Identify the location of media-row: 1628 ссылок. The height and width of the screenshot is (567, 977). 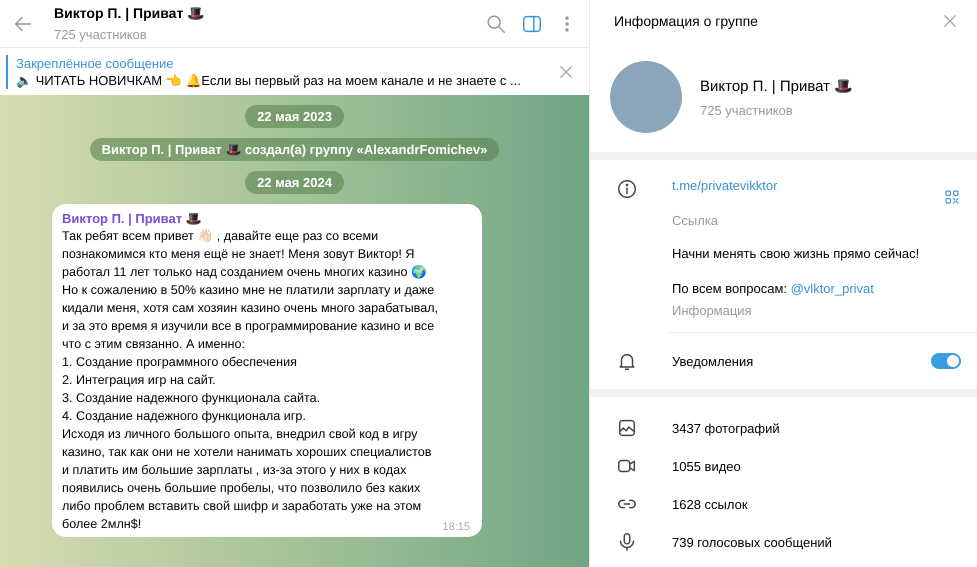
(783, 504).